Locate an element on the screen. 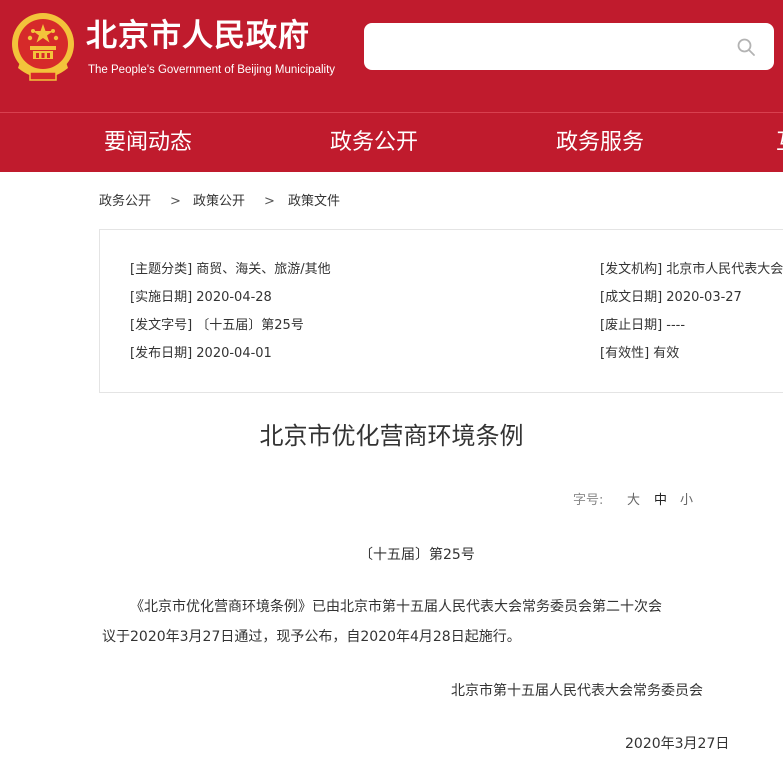  info-publish-date: [发布日期] 2020-04-01 is located at coordinates (201, 353).